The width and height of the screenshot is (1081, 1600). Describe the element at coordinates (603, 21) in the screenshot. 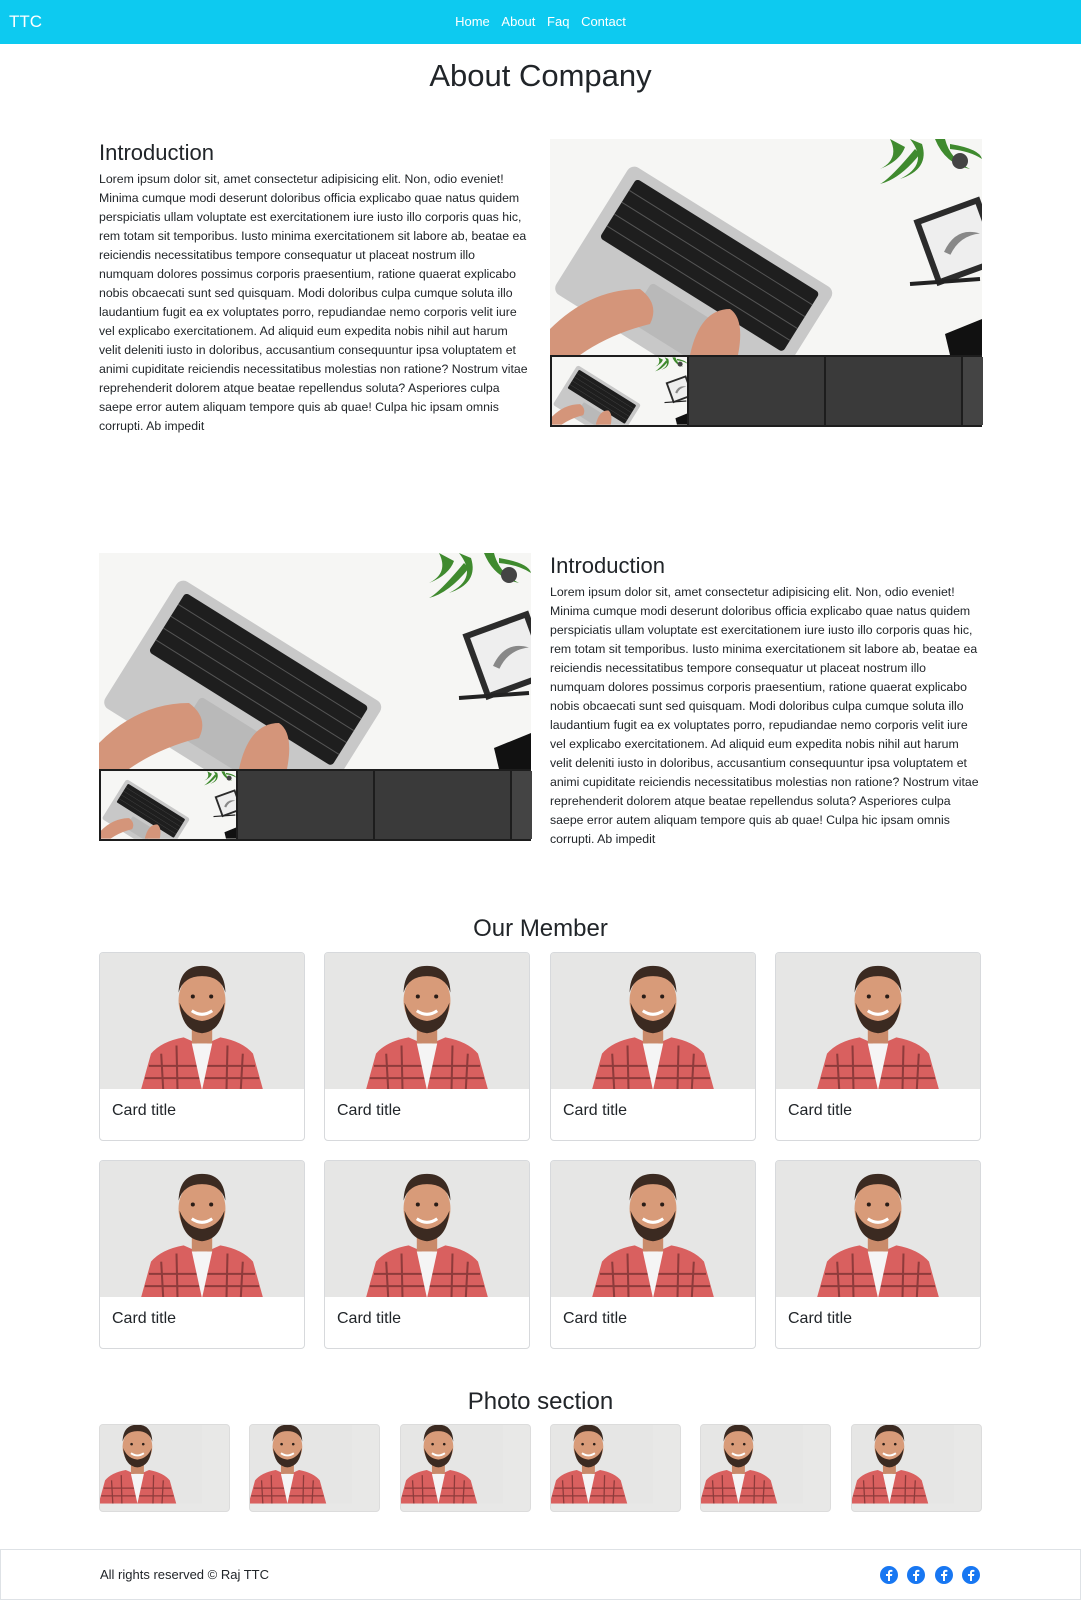

I see `nav-contact: Contact` at that location.